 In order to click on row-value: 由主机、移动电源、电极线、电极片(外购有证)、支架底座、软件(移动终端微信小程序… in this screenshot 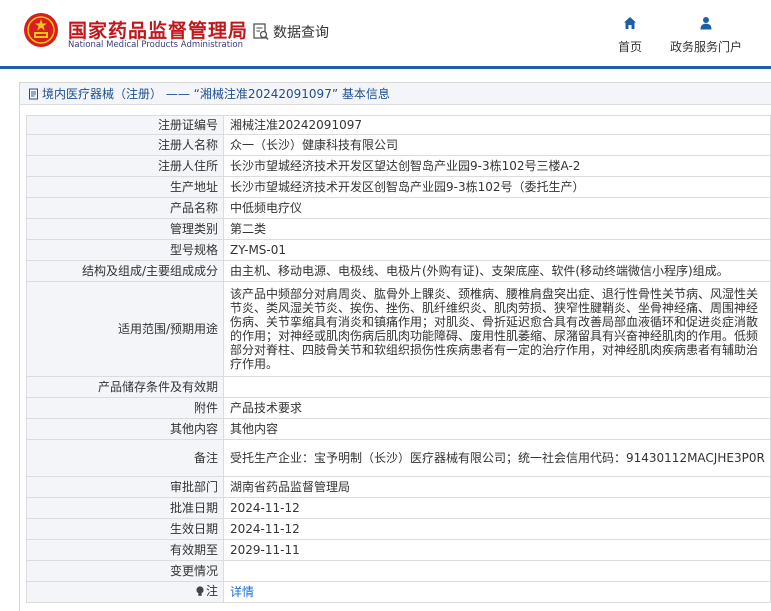, I will do `click(497, 271)`.